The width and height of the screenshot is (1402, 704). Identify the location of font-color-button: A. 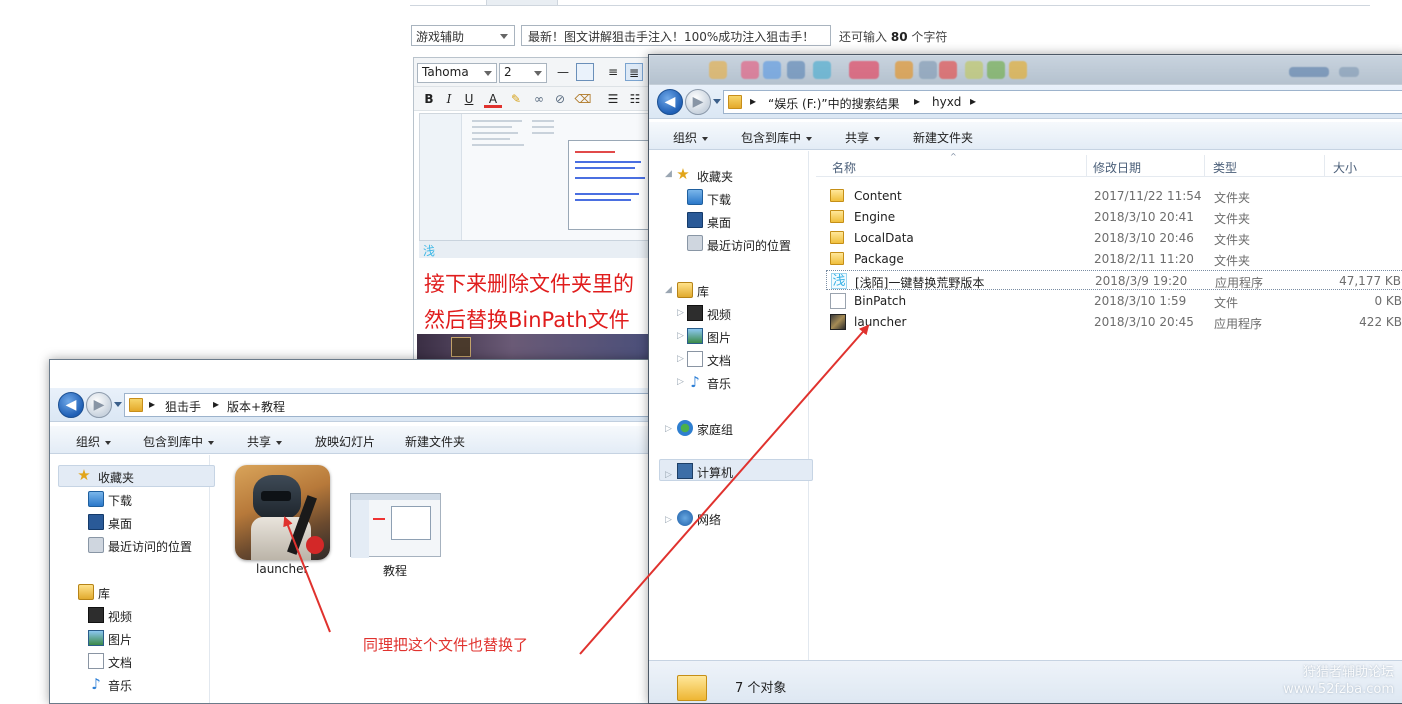
(493, 99).